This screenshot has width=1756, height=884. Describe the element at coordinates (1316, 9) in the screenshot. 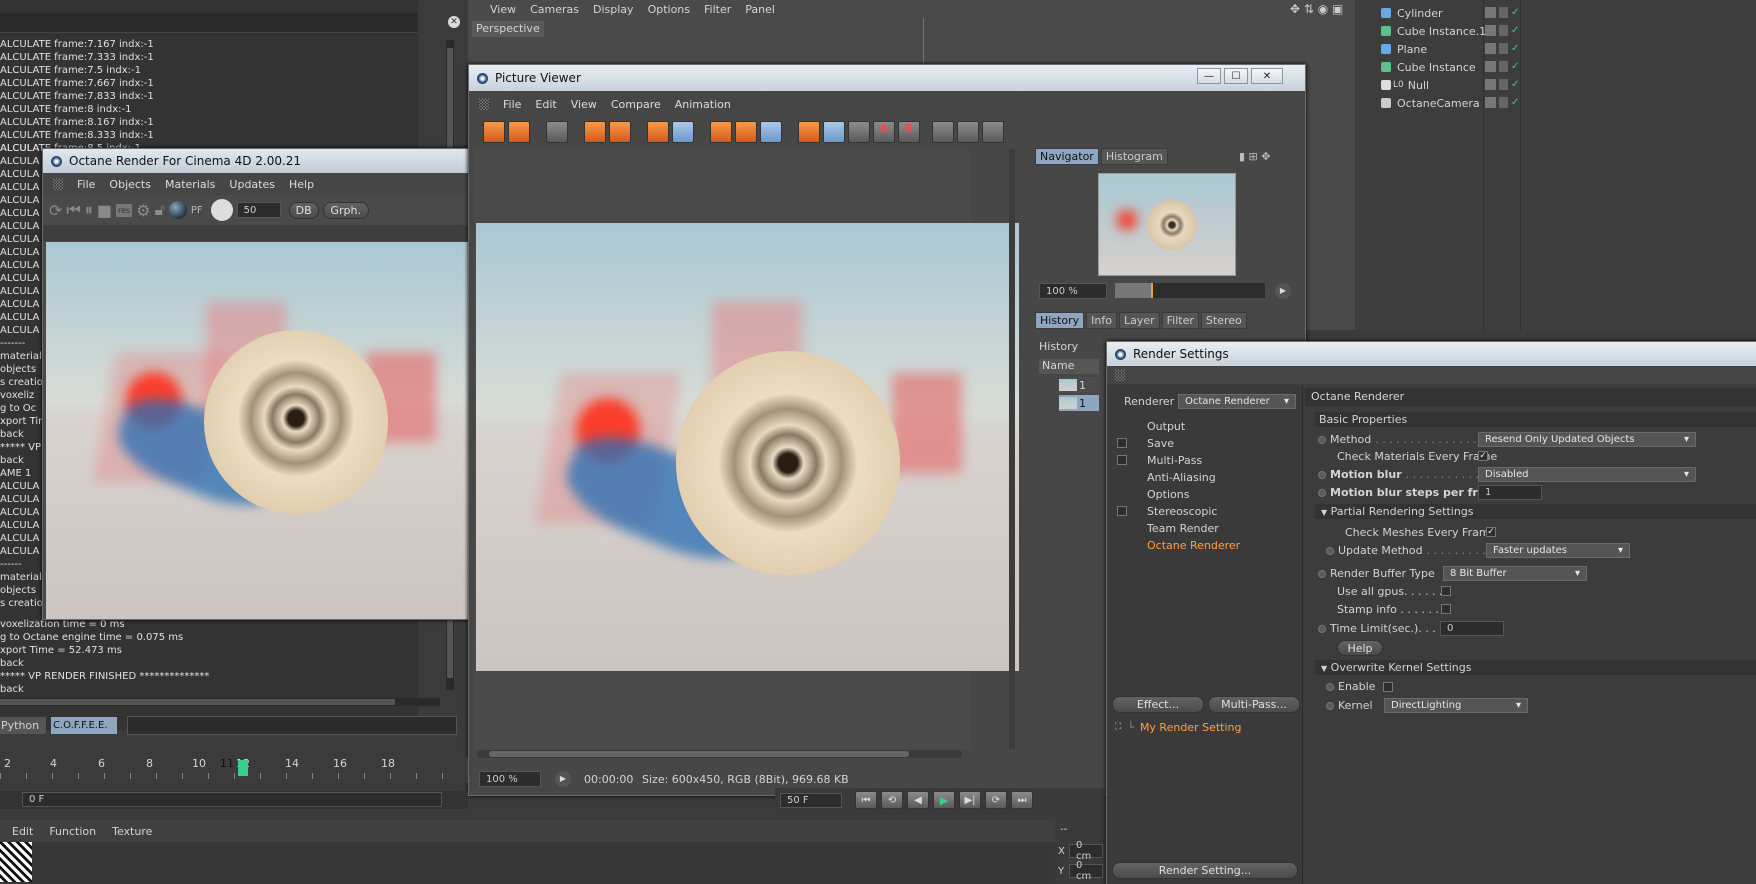

I see `viewport-nav-icons: ✥ ⇅ ◉ ▣` at that location.